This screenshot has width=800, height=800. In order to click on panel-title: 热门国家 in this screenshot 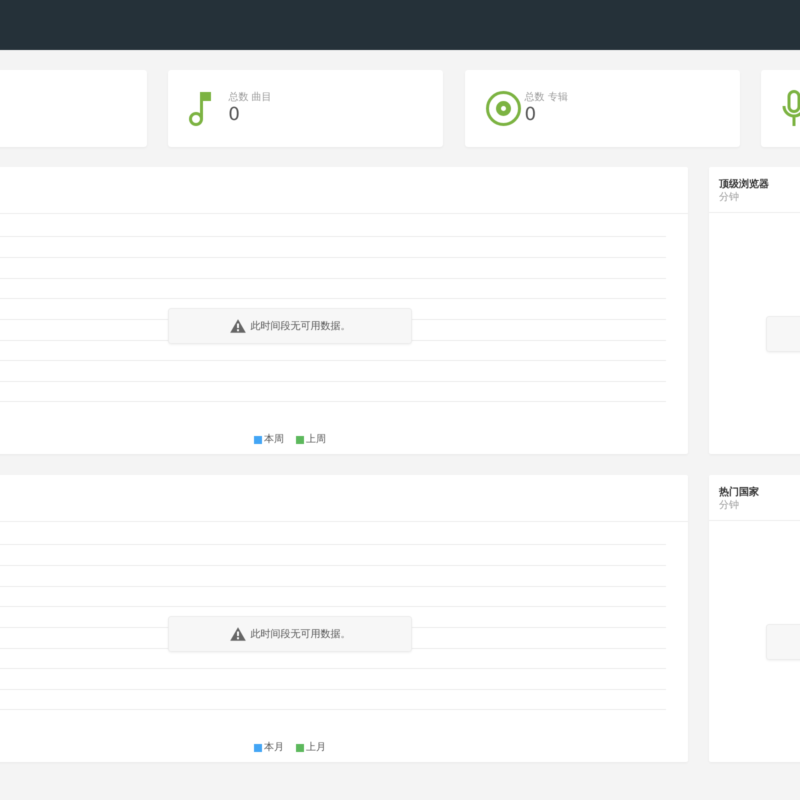, I will do `click(739, 492)`.